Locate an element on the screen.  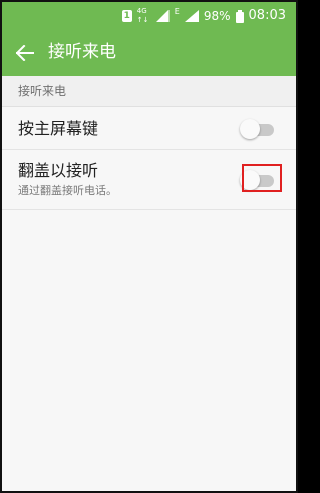
page-title: 接听来电 is located at coordinates (82, 52).